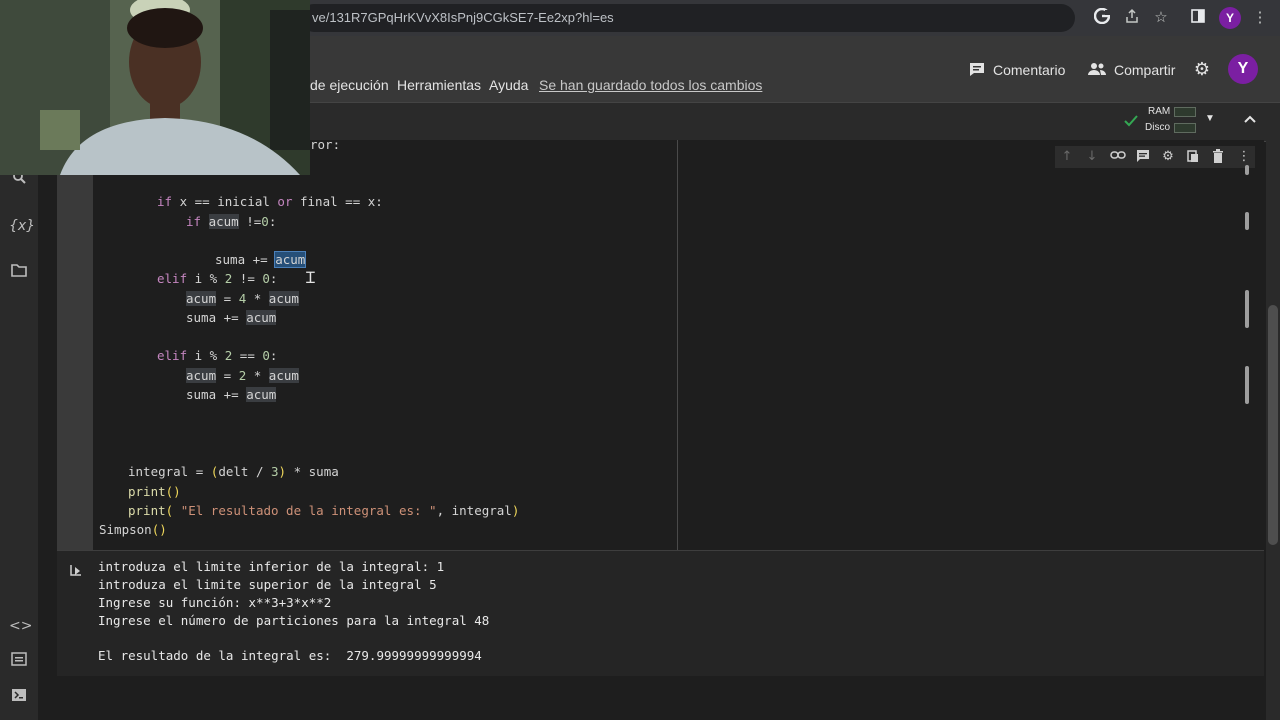  I want to click on move-down-icon: ↓, so click(1092, 157).